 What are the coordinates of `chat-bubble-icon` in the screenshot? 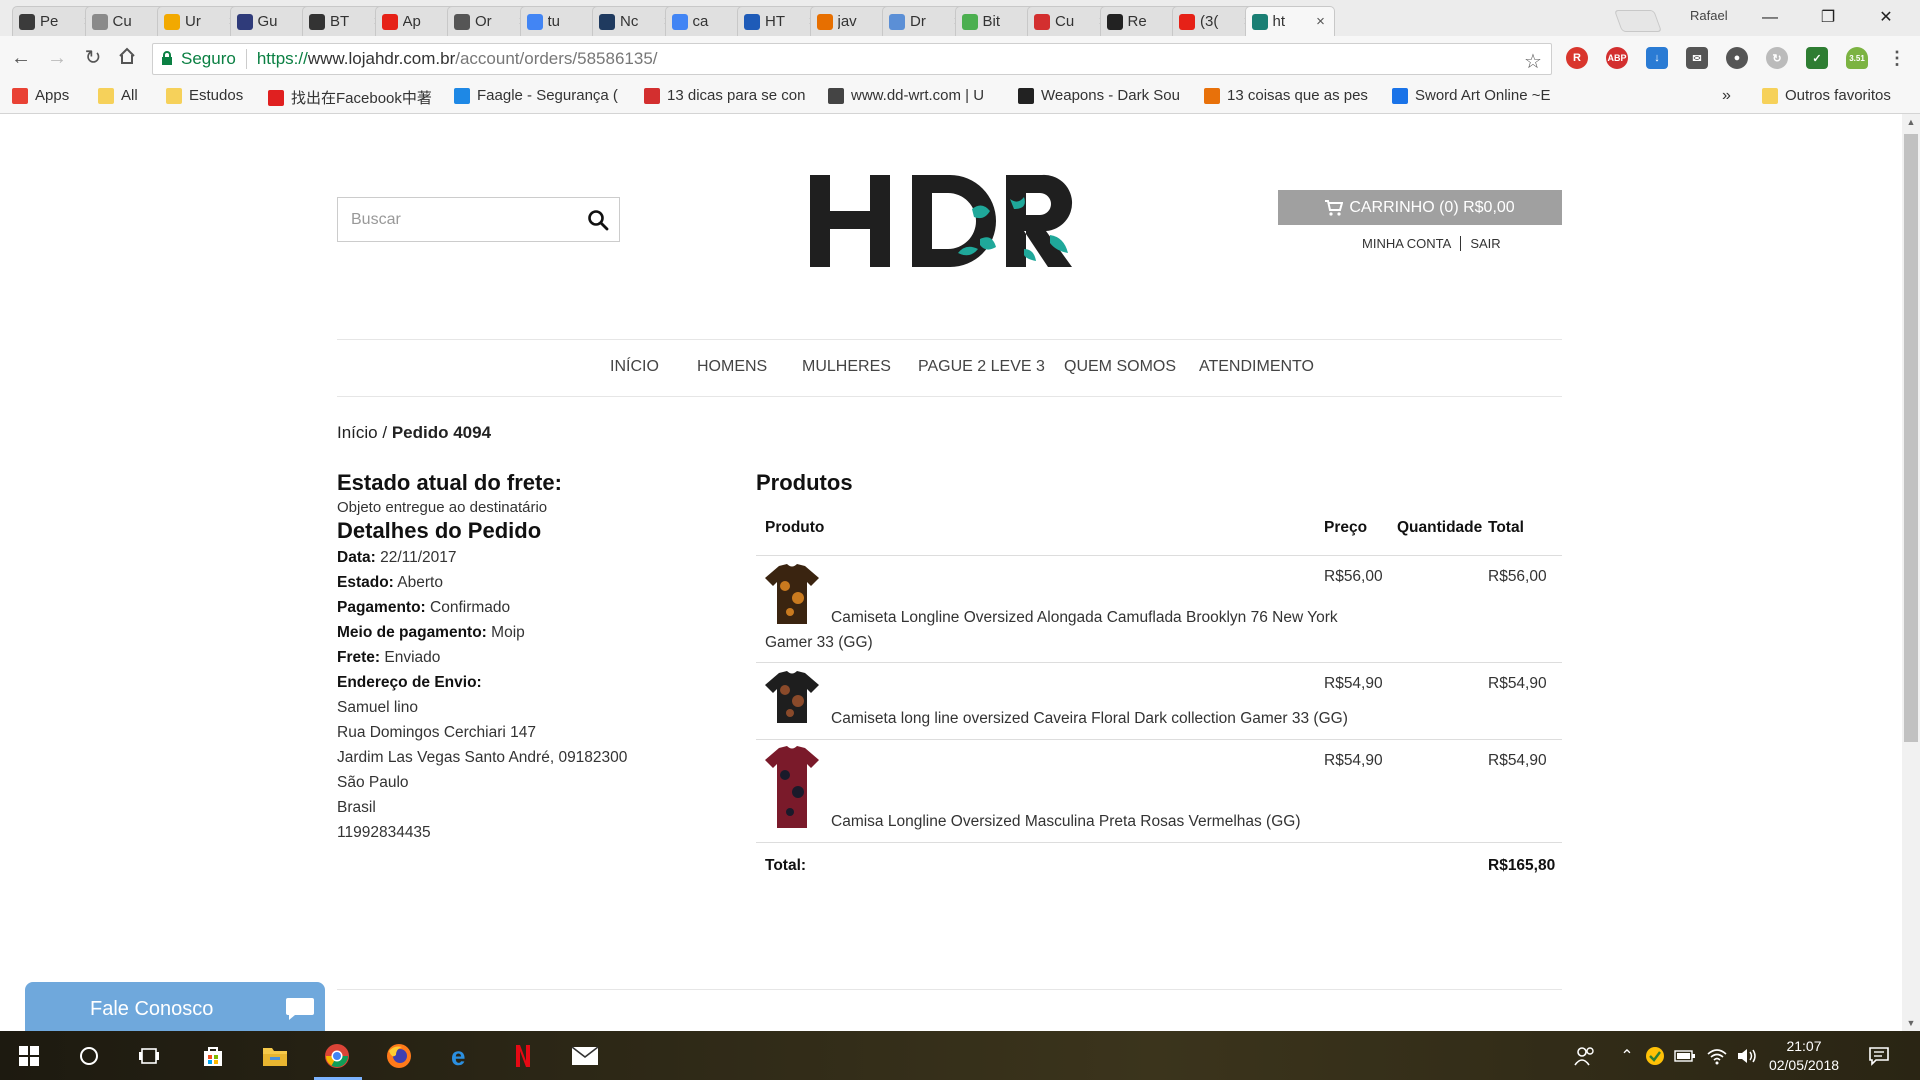 It's located at (300, 1009).